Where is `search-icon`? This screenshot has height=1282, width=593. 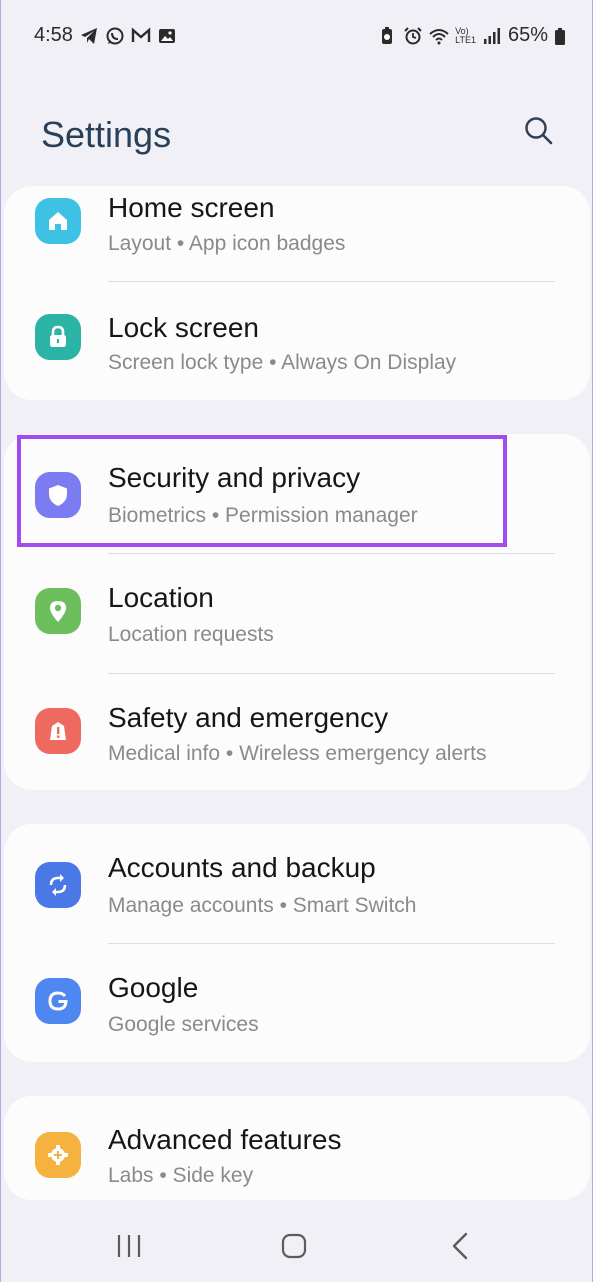 search-icon is located at coordinates (539, 131).